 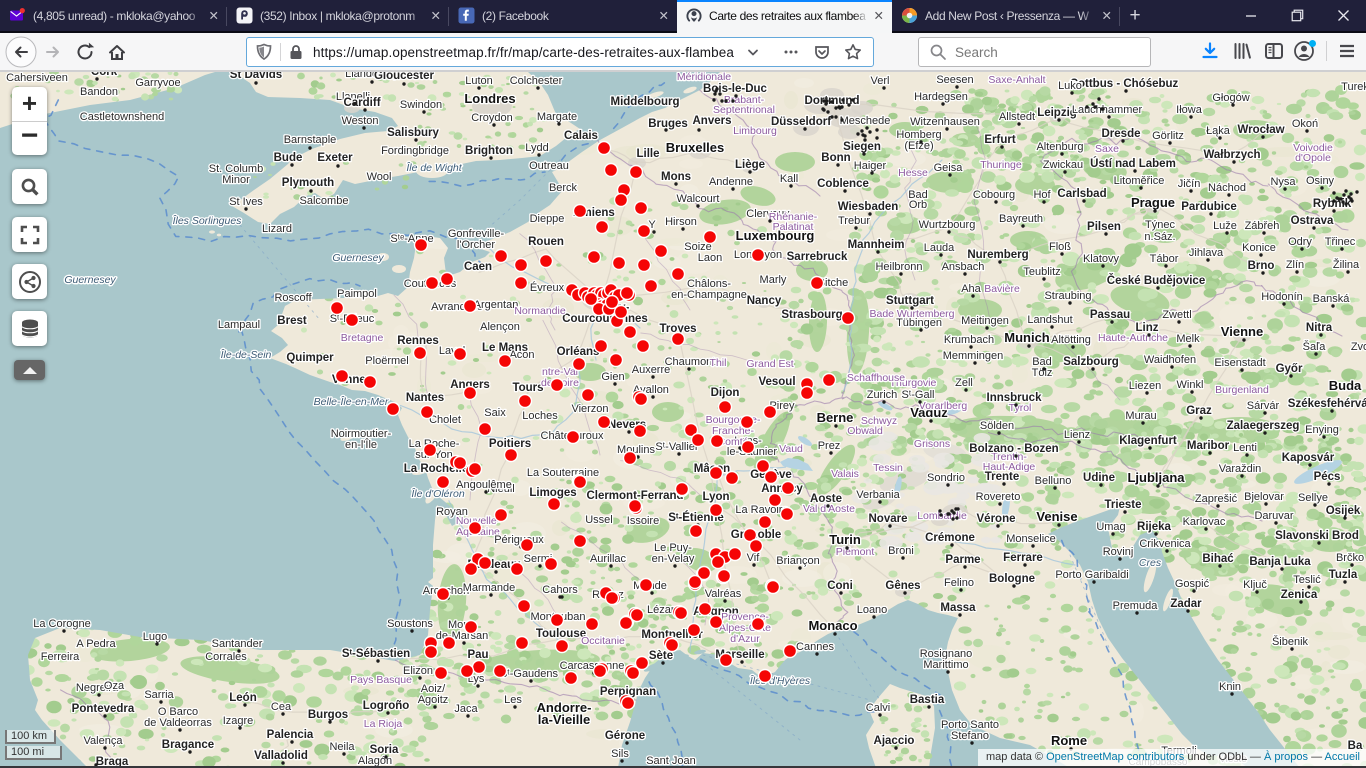 I want to click on svg-text: León, so click(x=242, y=698).